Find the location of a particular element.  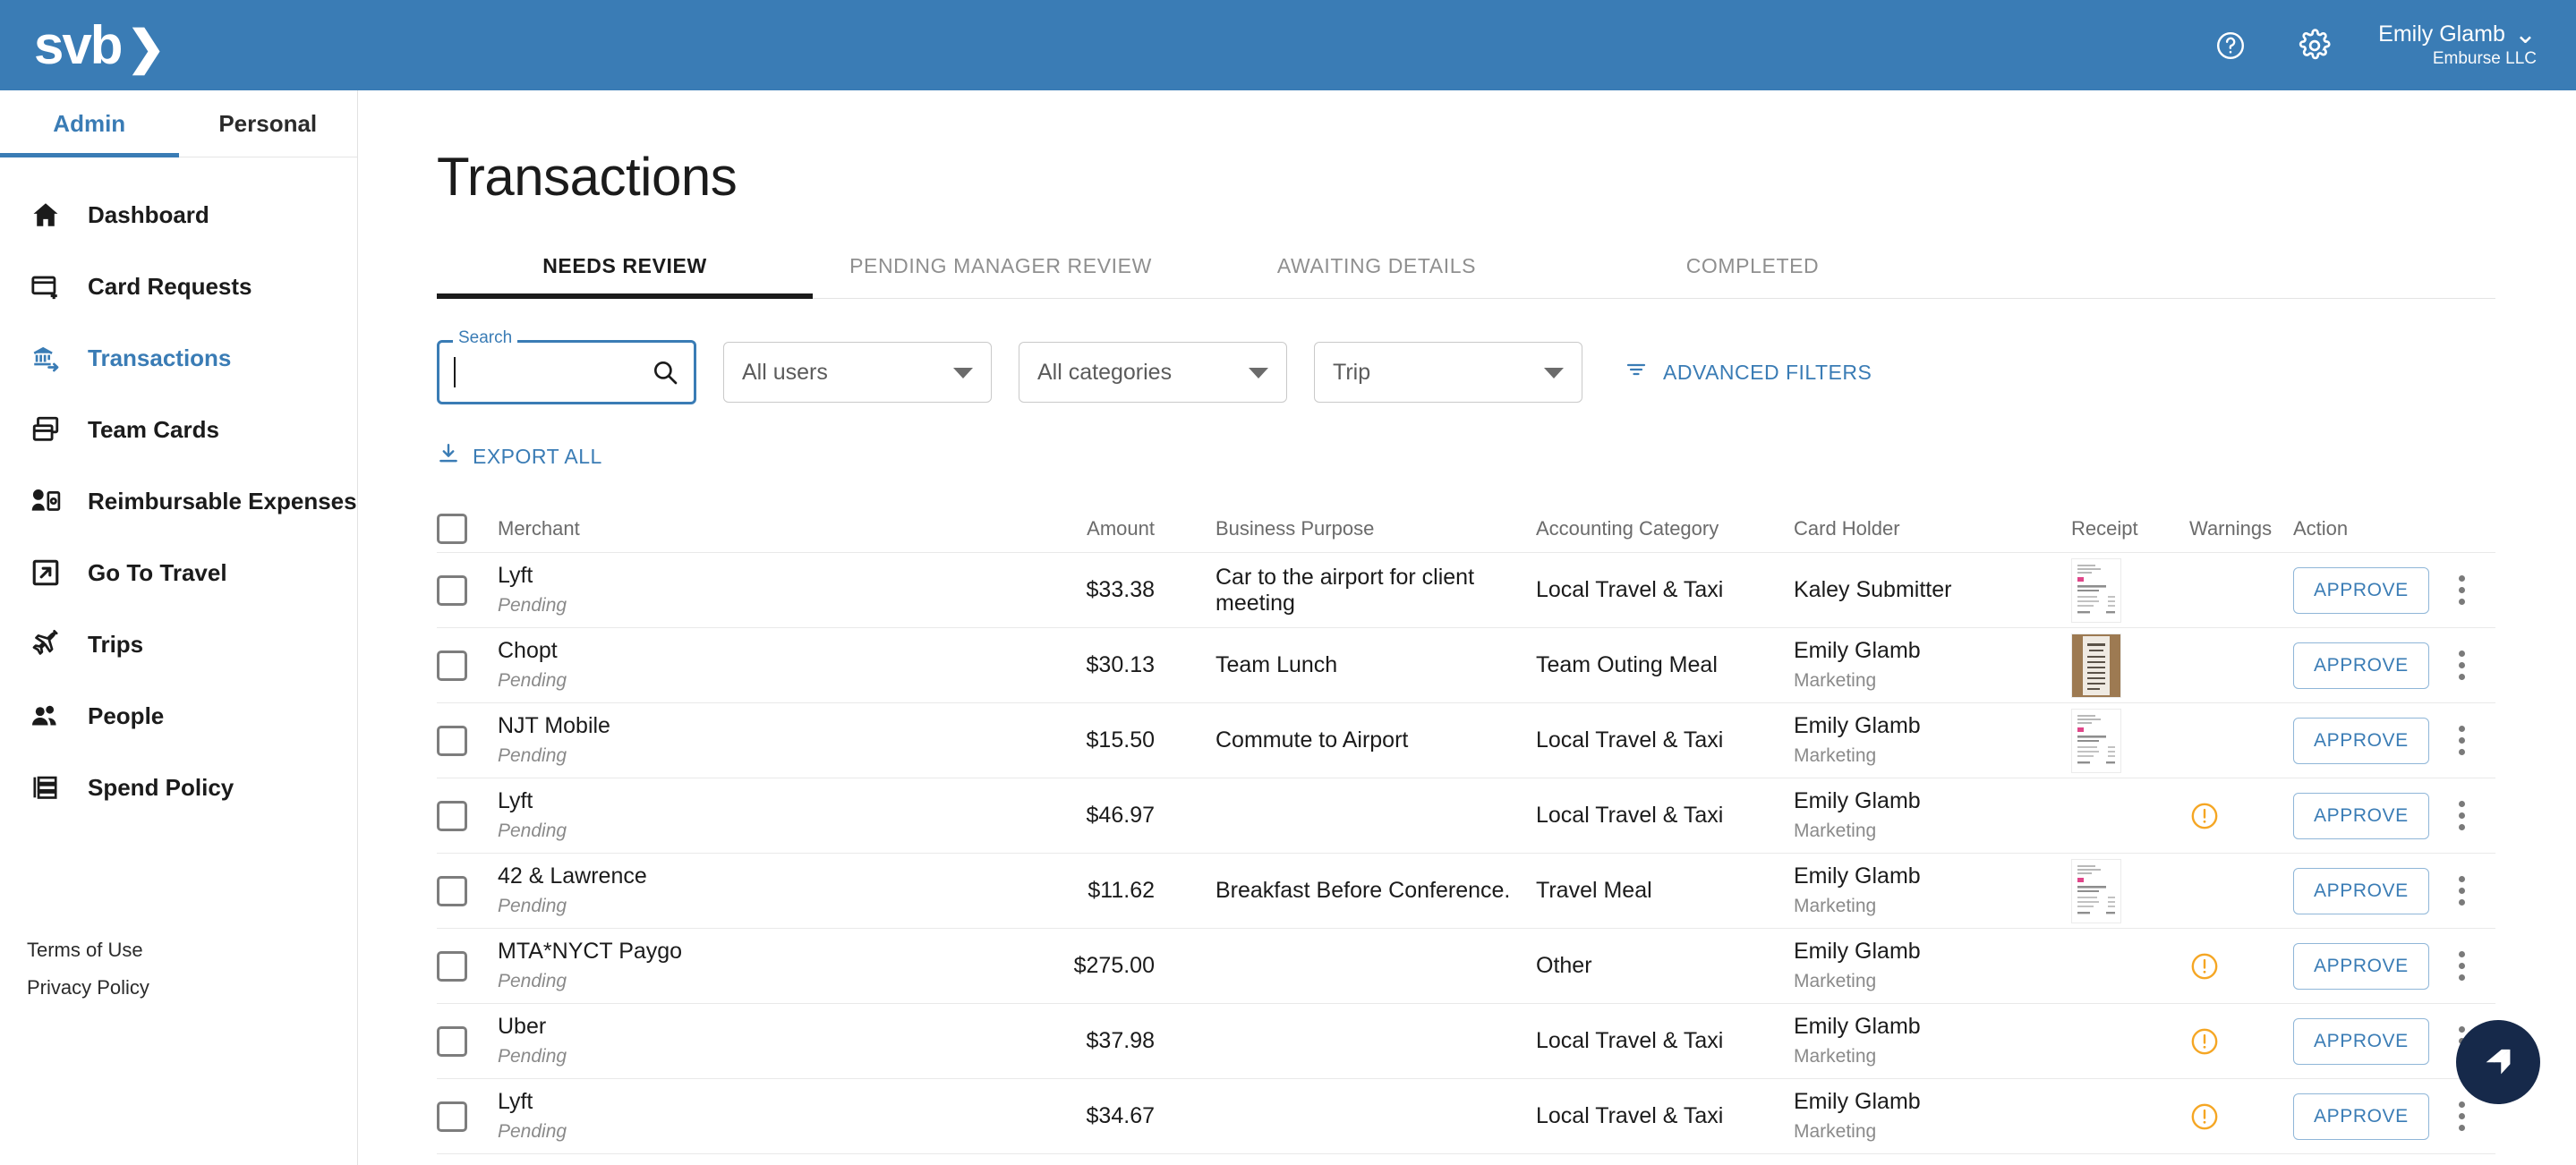

all-users-select: All users is located at coordinates (857, 372).